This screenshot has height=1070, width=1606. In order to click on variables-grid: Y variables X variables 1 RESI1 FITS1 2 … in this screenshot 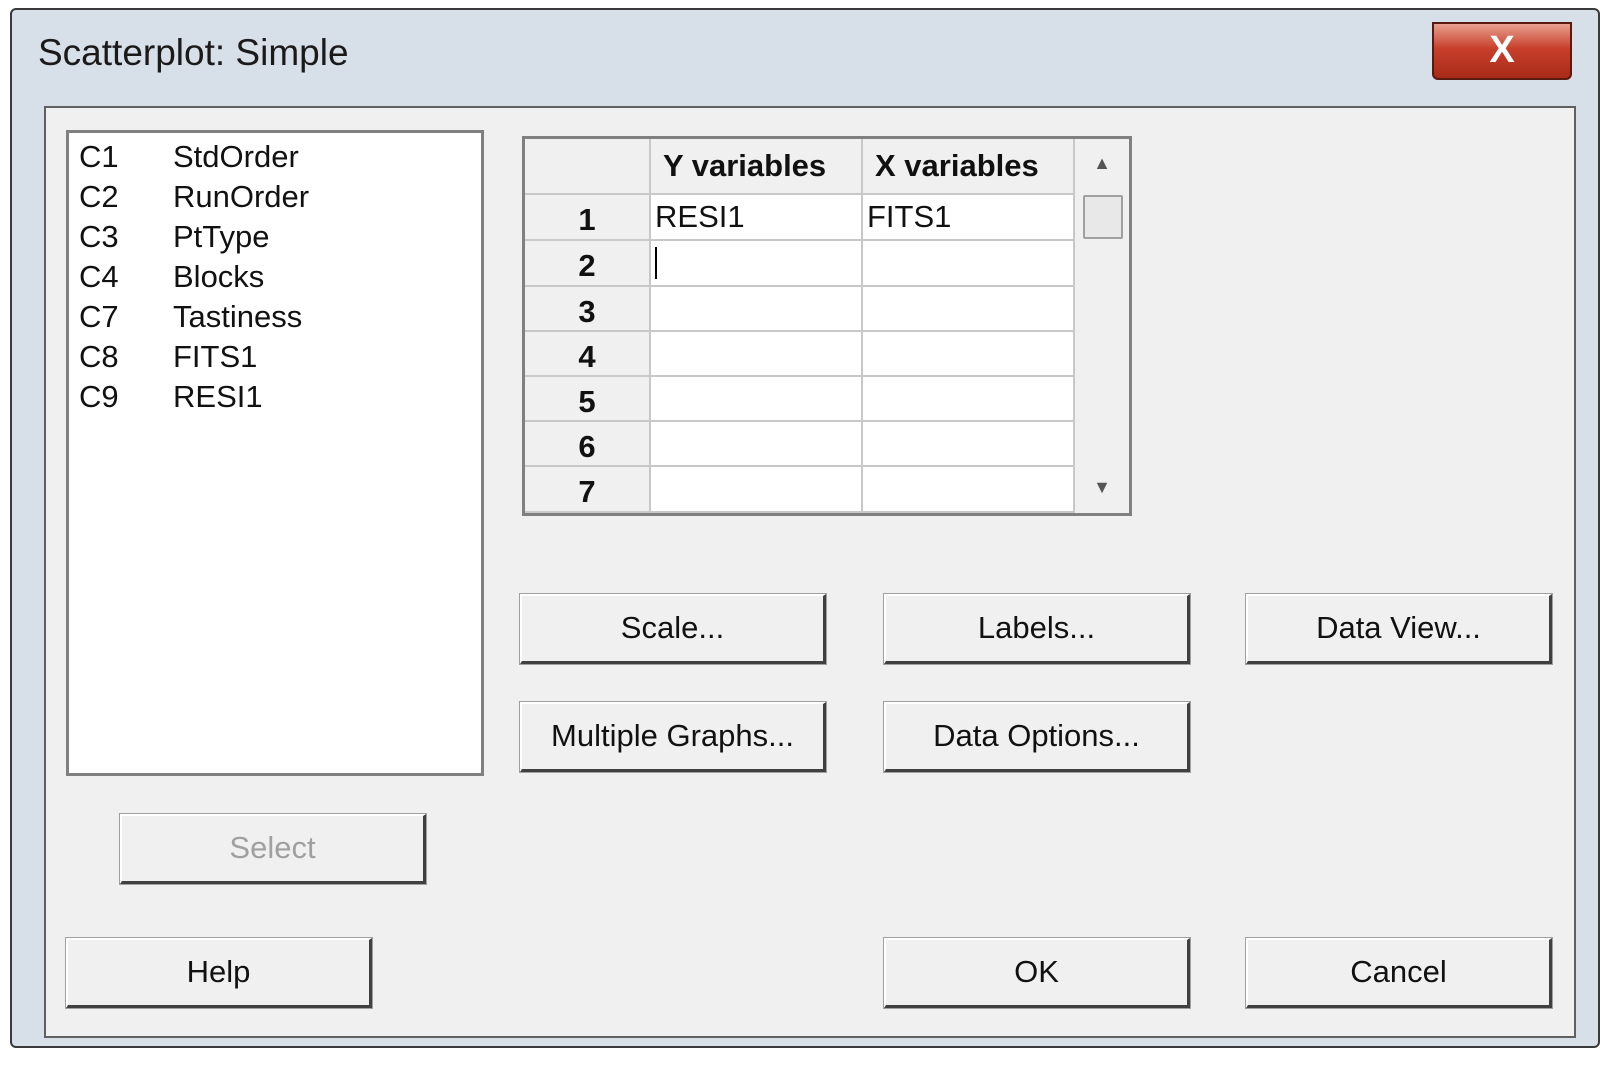, I will do `click(827, 326)`.